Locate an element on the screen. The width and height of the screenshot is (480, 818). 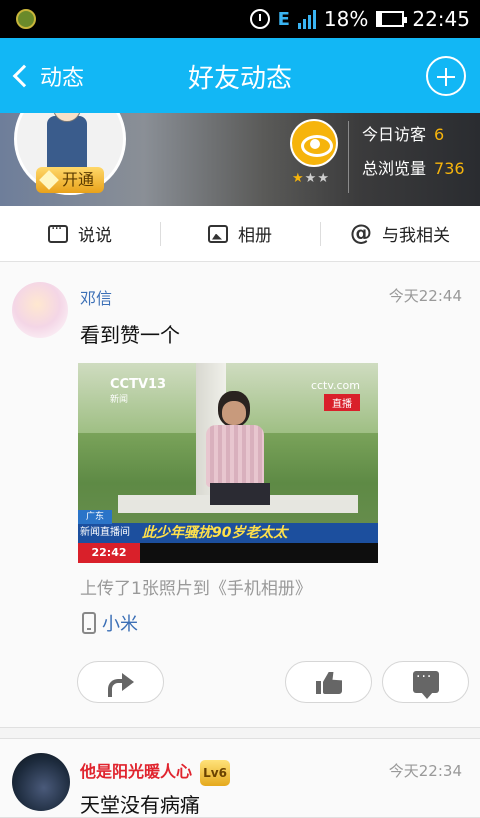
post-text: 看到赞一个 is located at coordinates (130, 335).